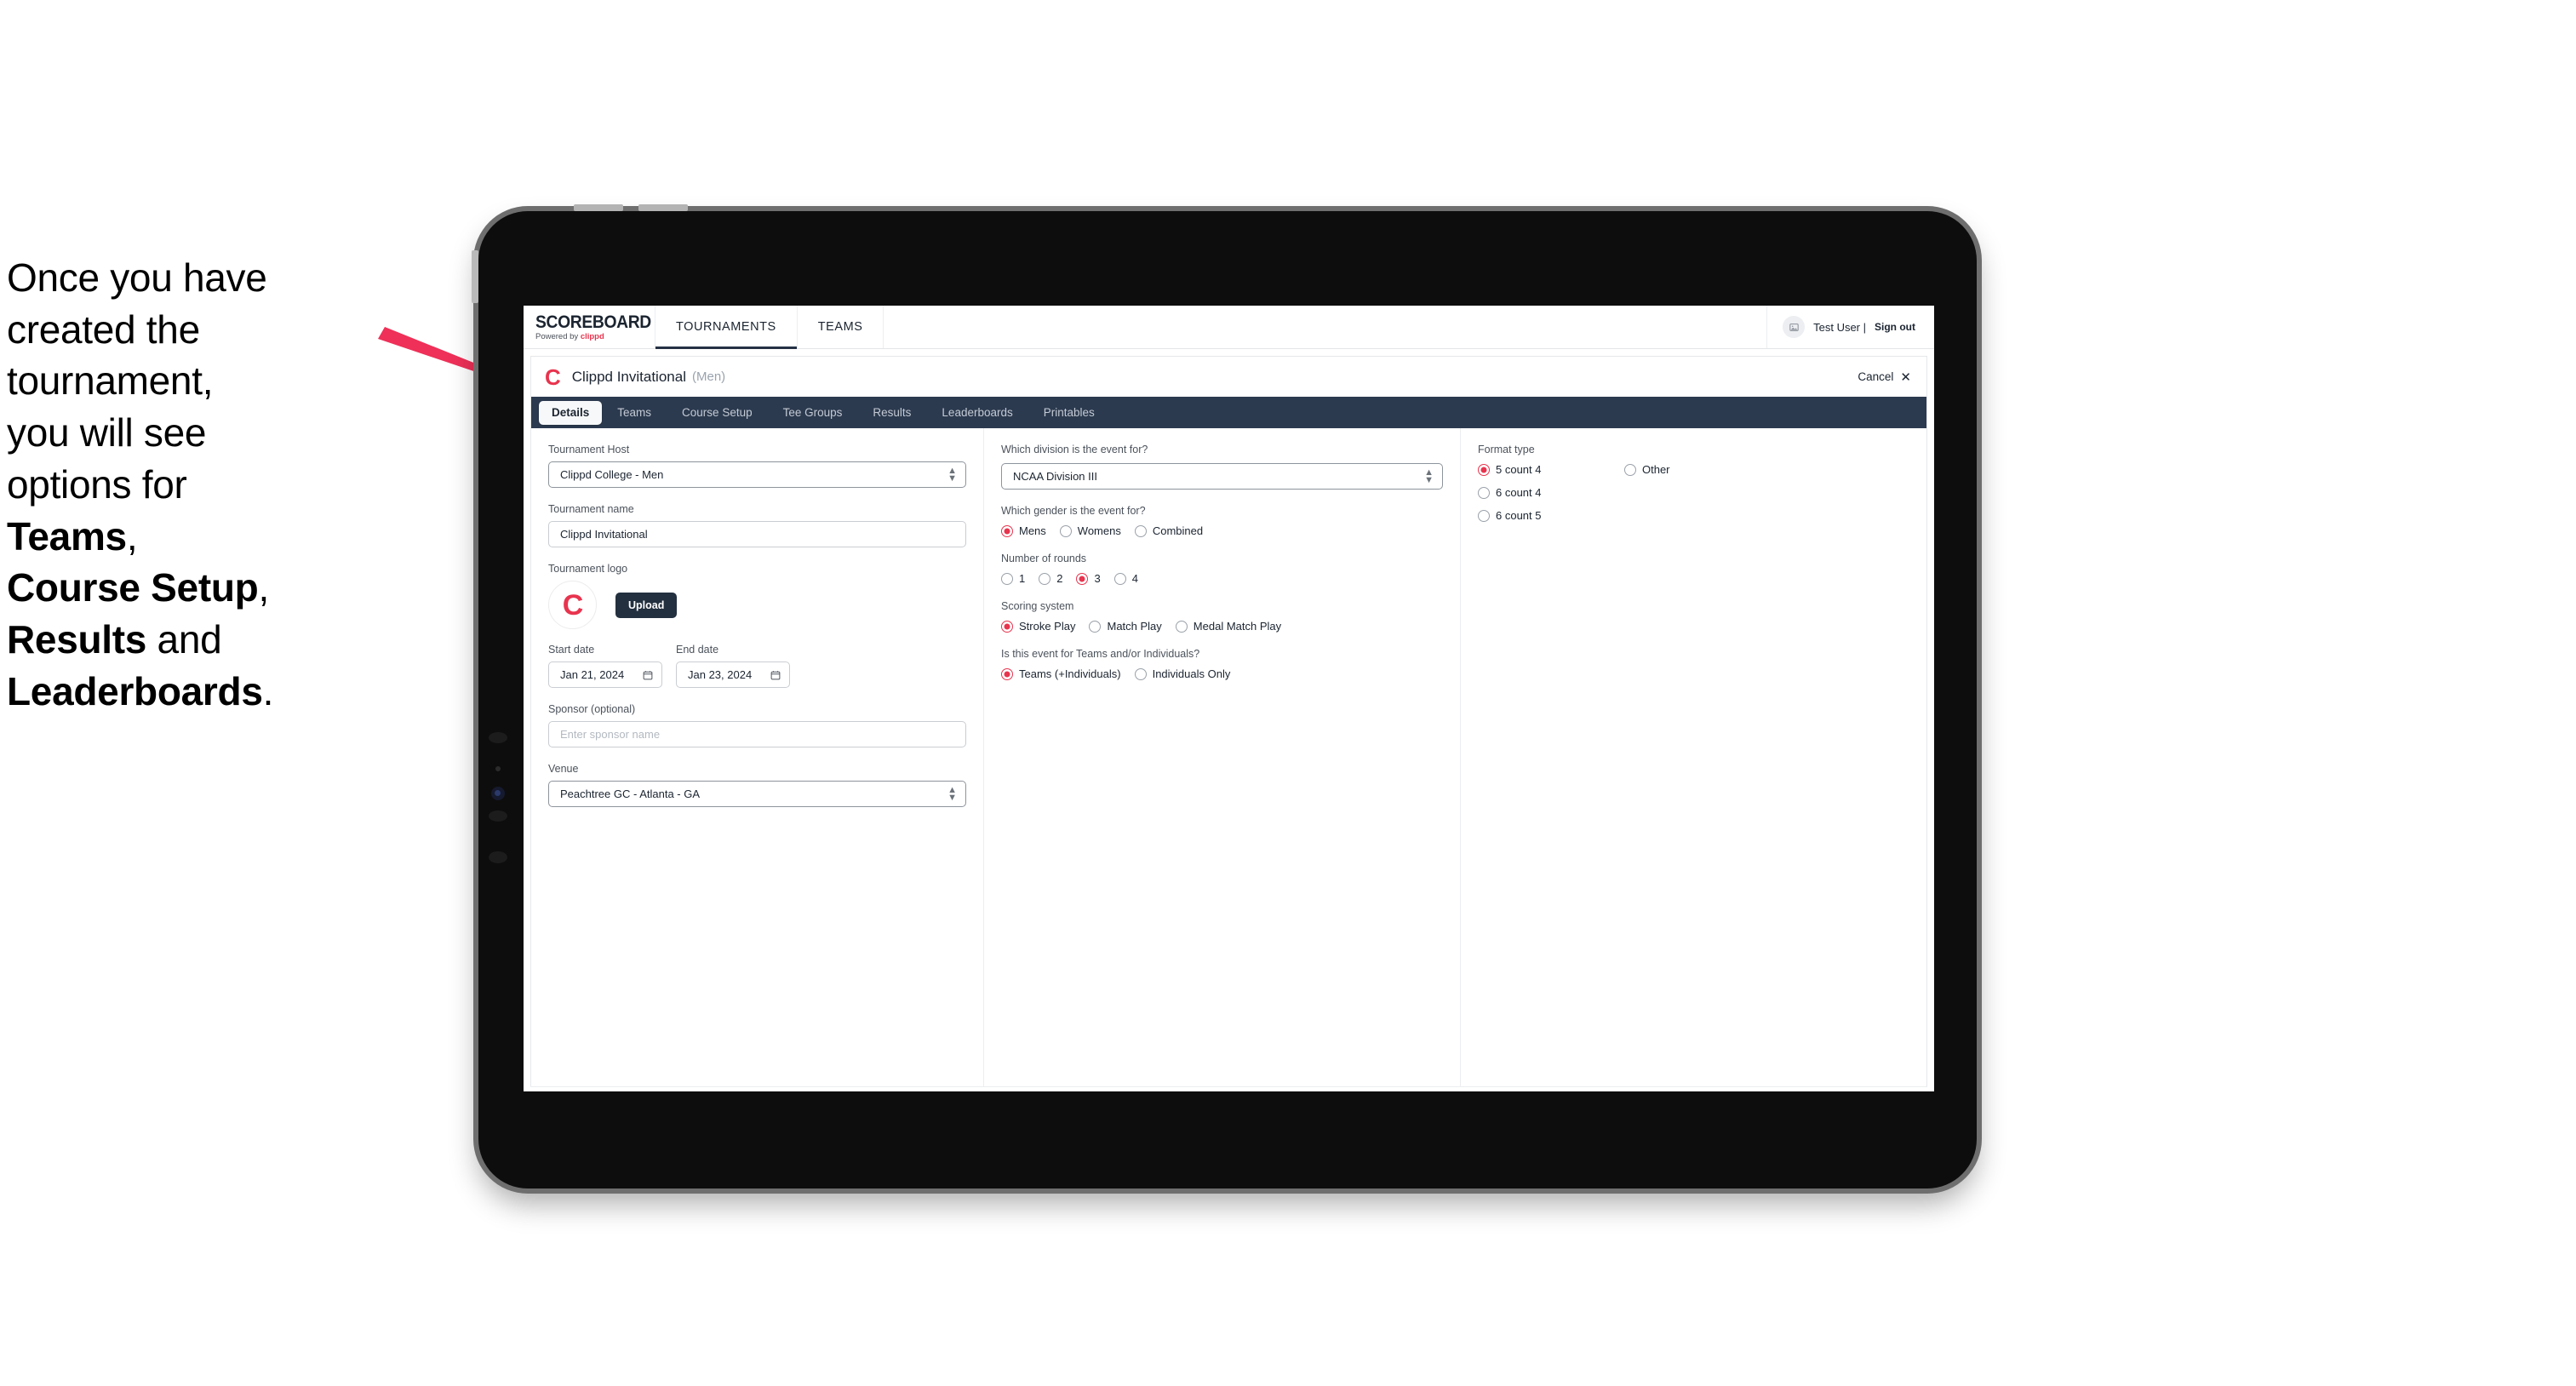 The height and width of the screenshot is (1386, 2576). I want to click on page-title: Clippd Invitational, so click(629, 376).